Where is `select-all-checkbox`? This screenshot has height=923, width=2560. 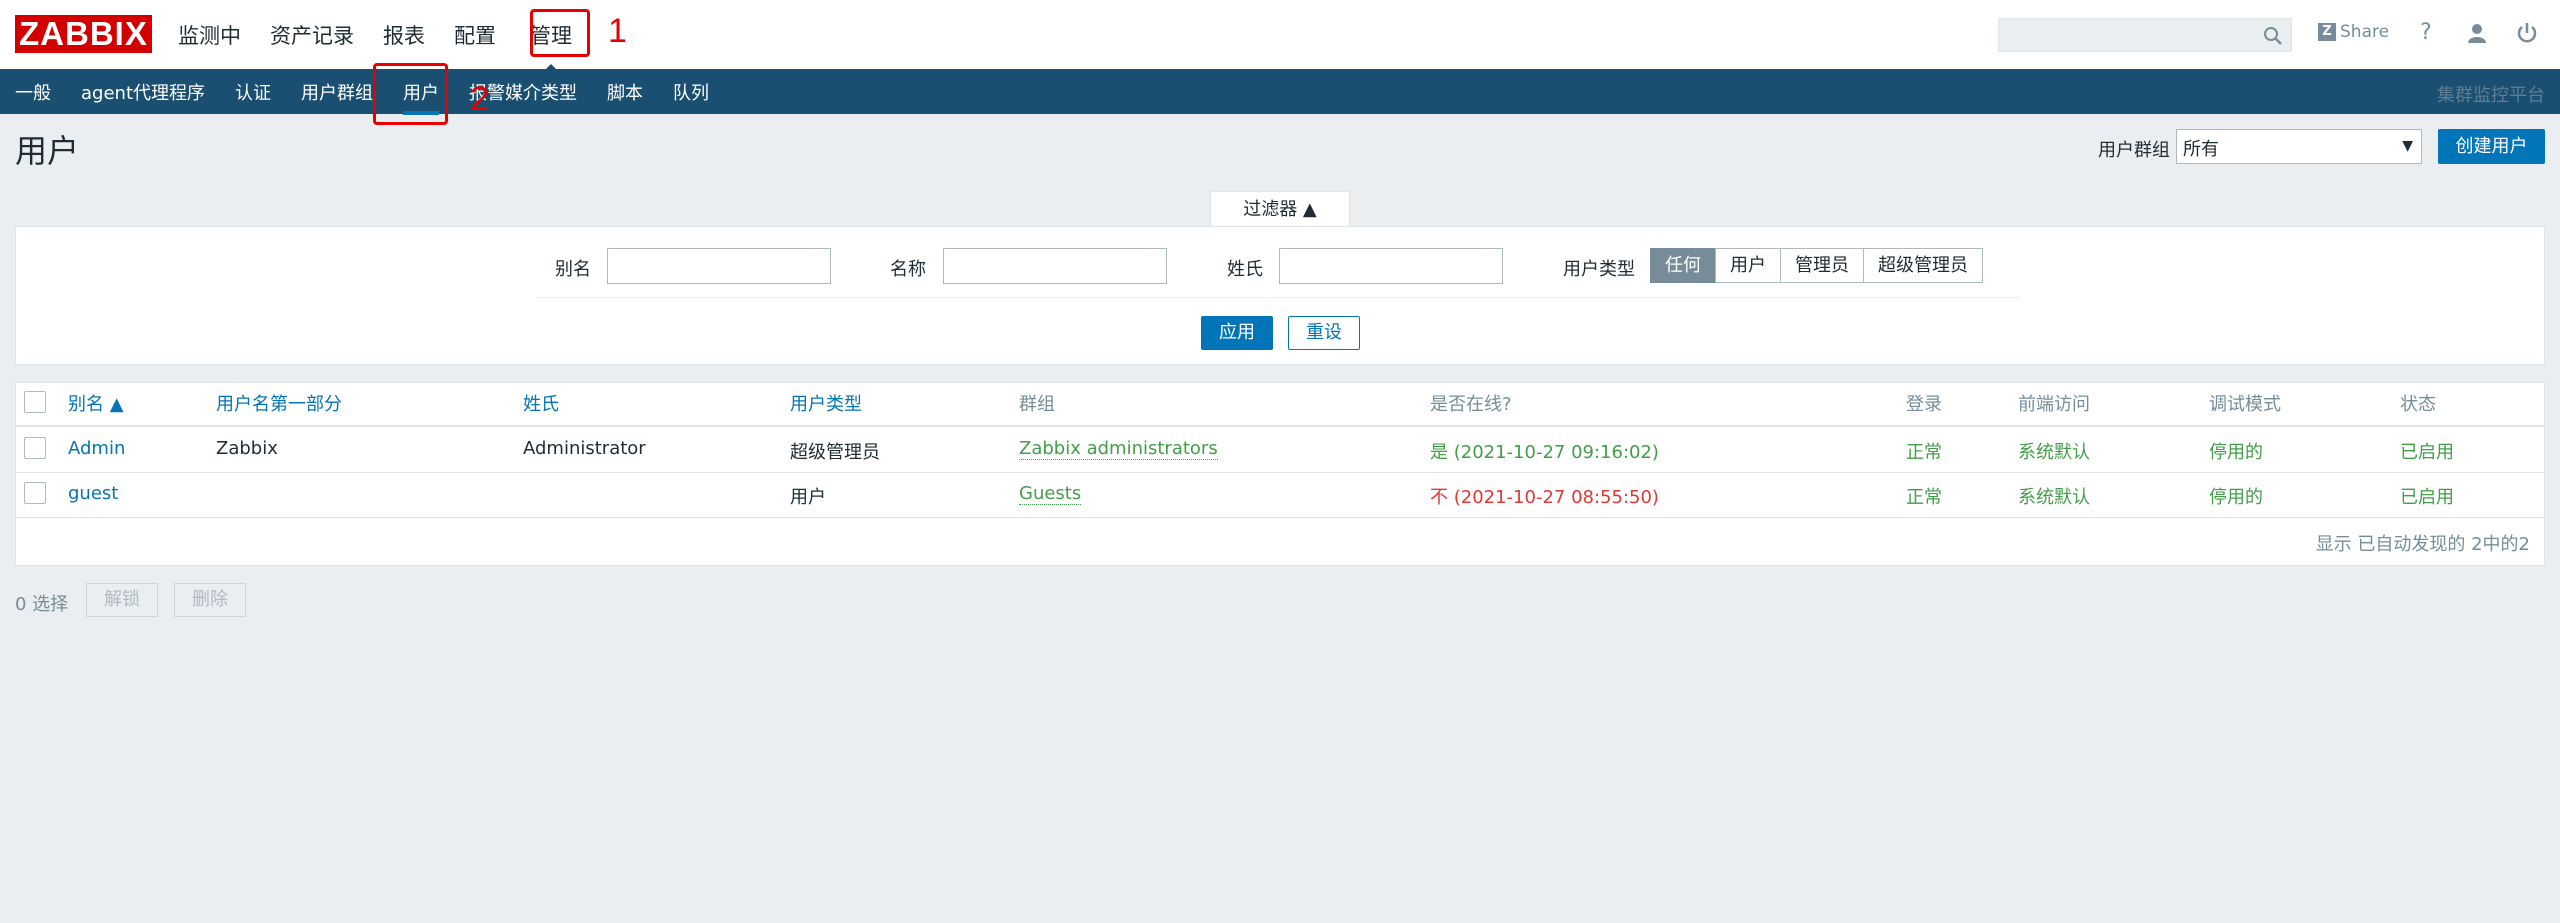
select-all-checkbox is located at coordinates (35, 402).